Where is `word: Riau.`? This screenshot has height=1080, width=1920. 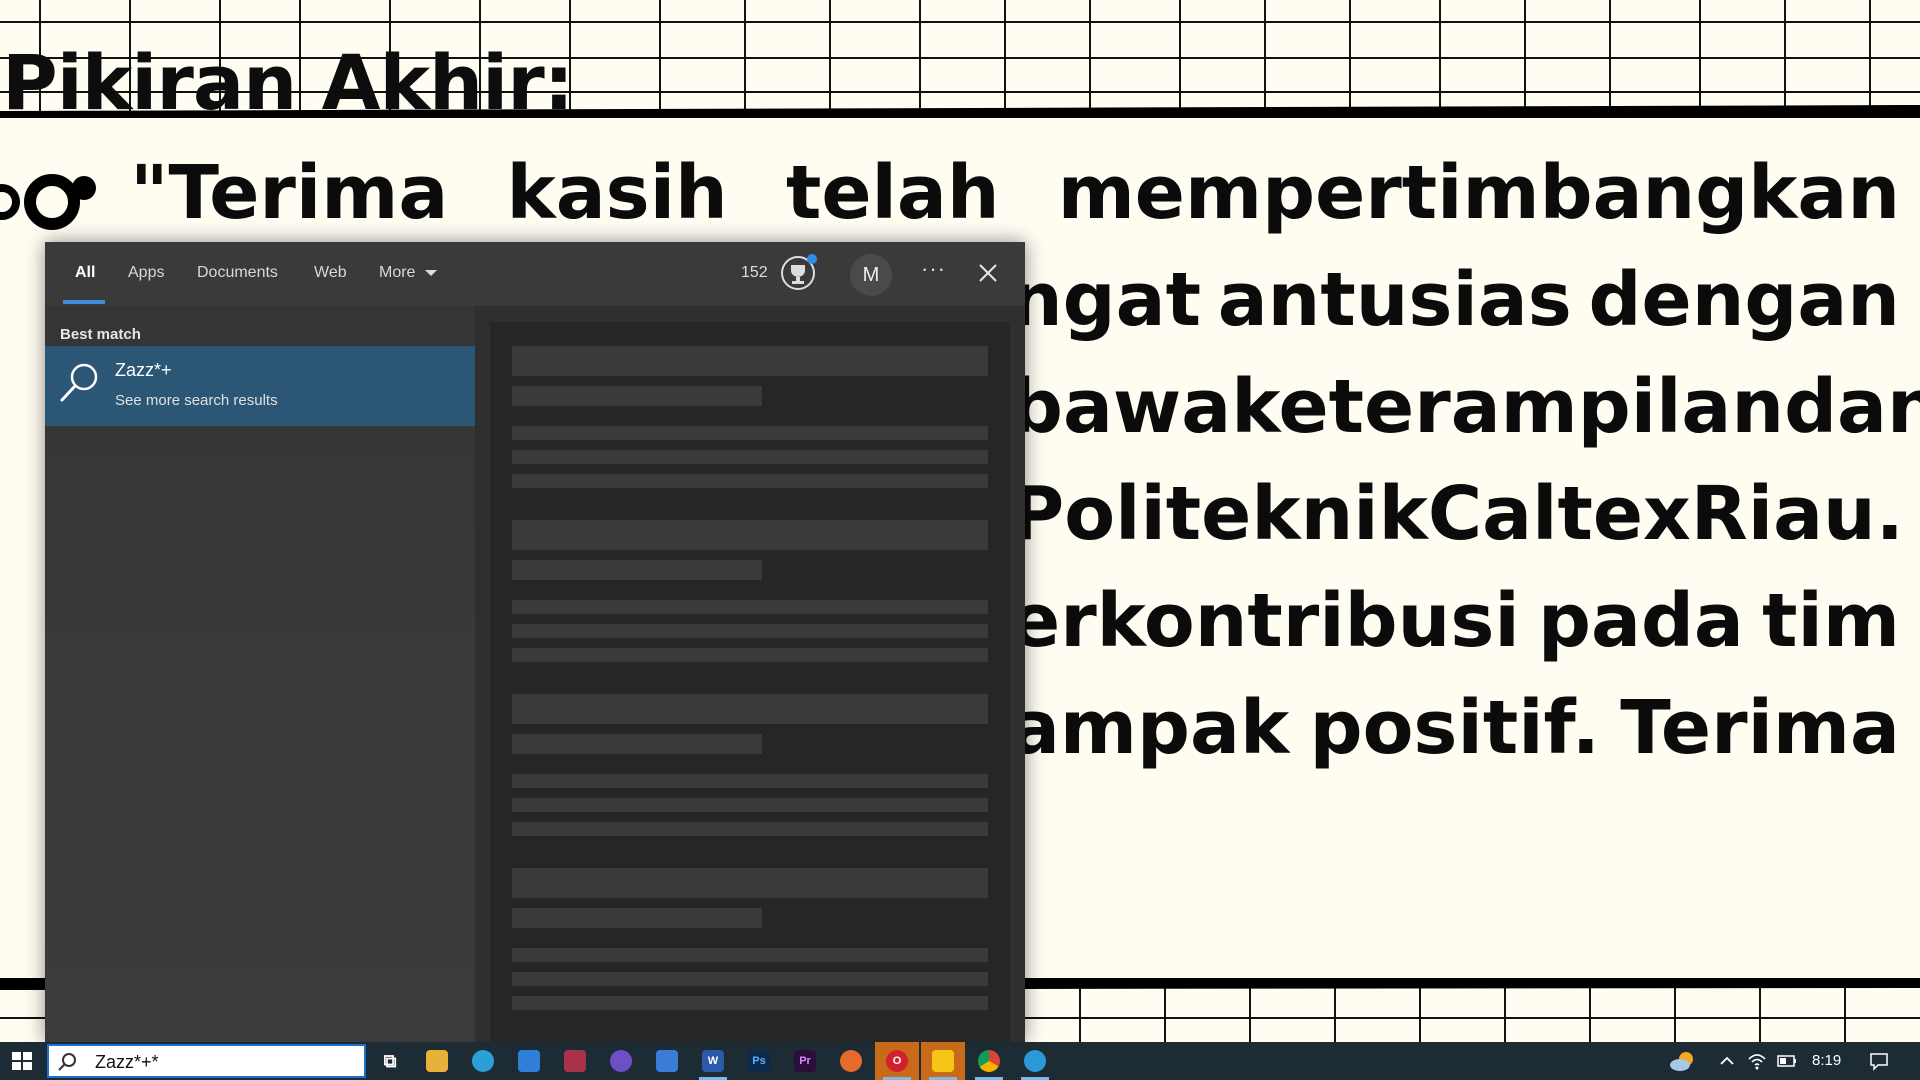 word: Riau. is located at coordinates (1797, 514).